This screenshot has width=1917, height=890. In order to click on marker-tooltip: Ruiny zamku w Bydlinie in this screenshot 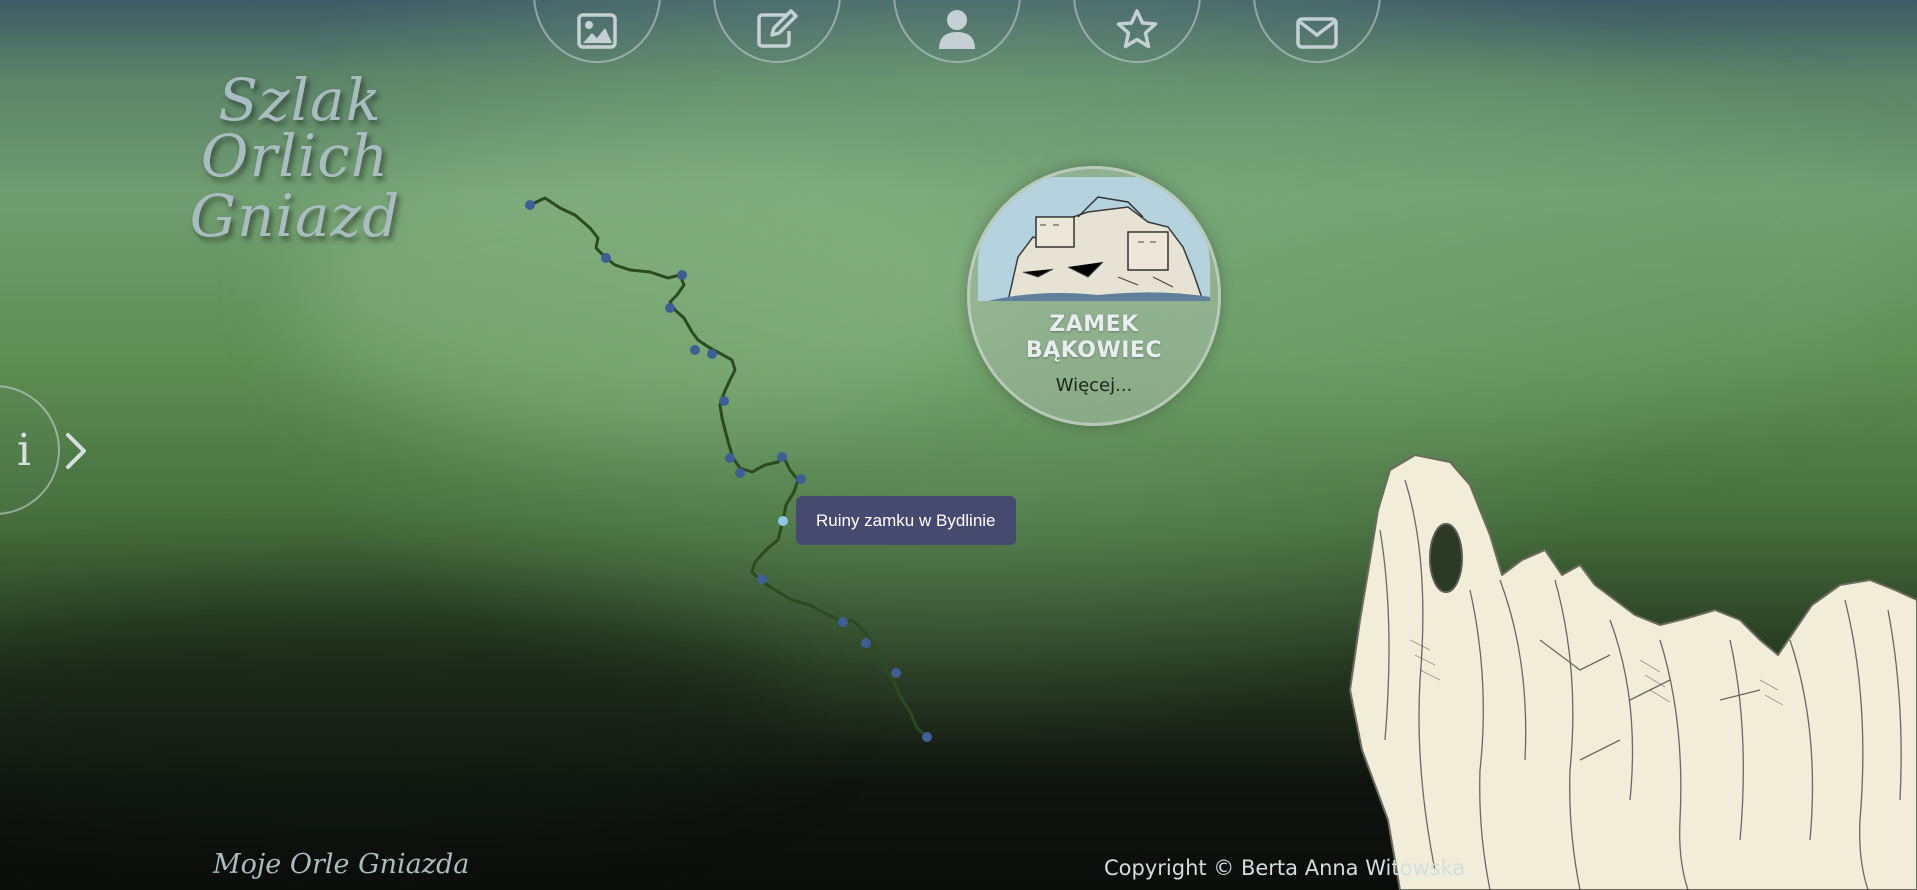, I will do `click(906, 520)`.